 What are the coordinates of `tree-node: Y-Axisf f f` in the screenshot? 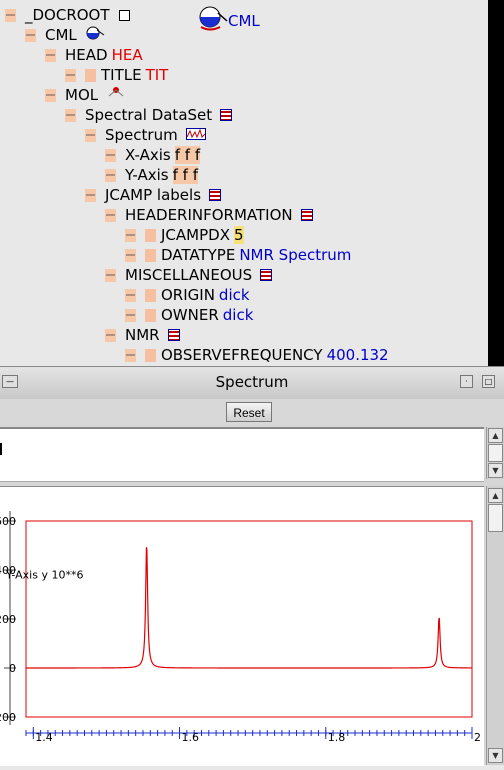 It's located at (151, 175).